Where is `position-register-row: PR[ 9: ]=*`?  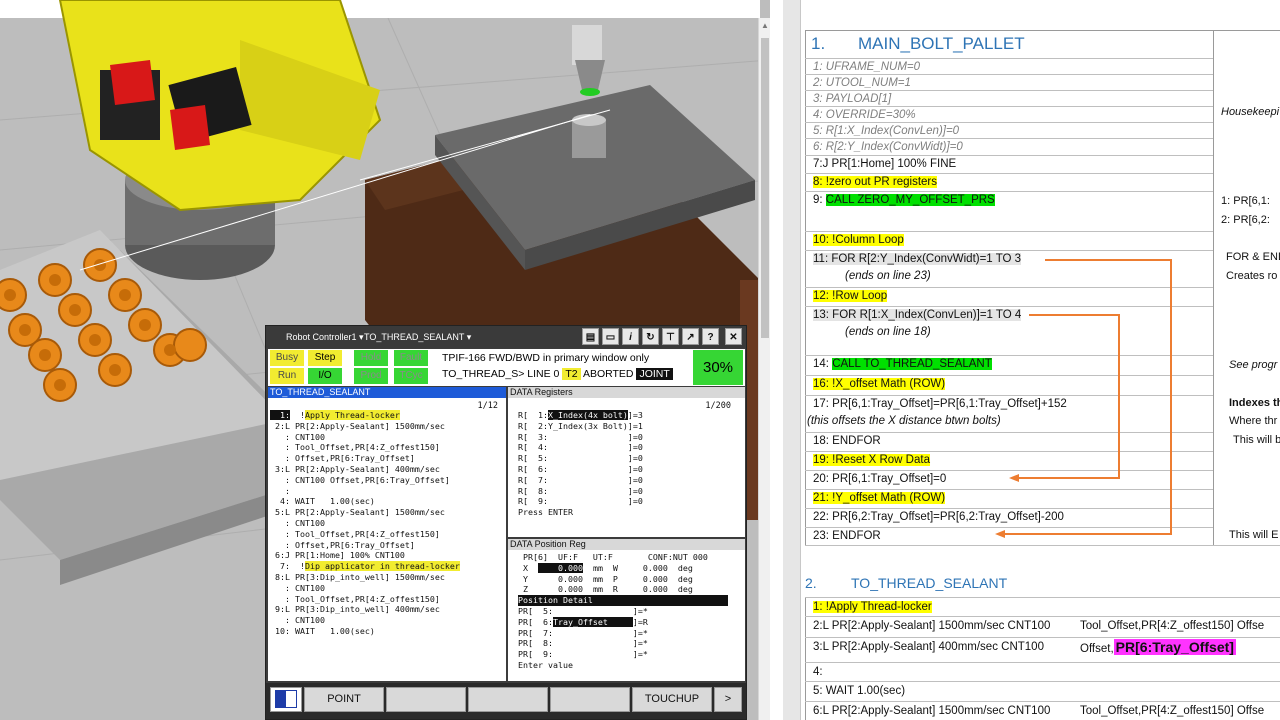
position-register-row: PR[ 9: ]=* is located at coordinates (623, 654).